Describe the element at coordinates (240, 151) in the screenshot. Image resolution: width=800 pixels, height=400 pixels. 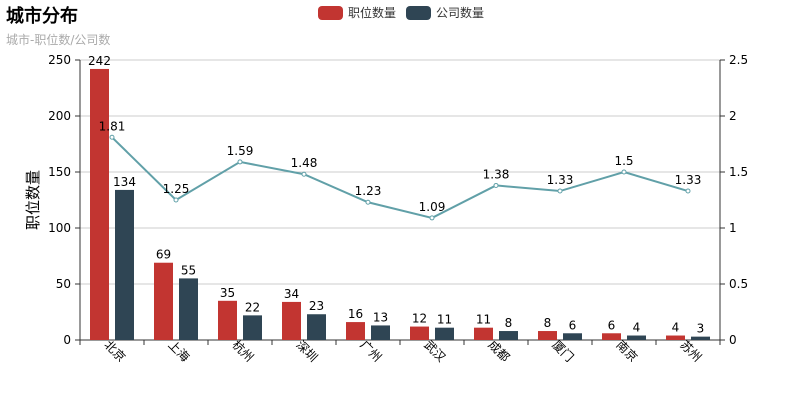
I see `line-value-label: 1.59` at that location.